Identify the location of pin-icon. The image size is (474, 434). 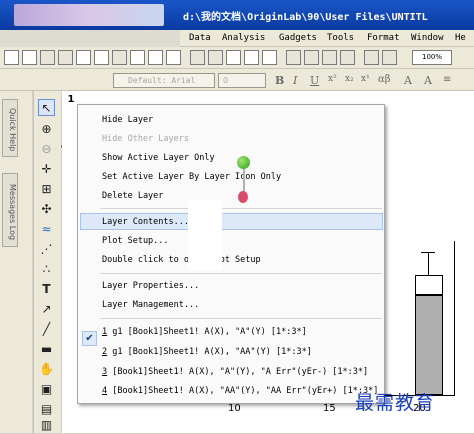
(389, 57).